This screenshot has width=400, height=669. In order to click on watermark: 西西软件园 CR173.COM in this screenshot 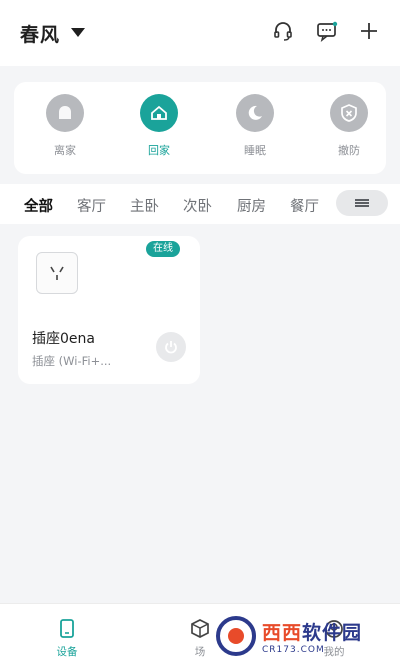, I will do `click(289, 636)`.